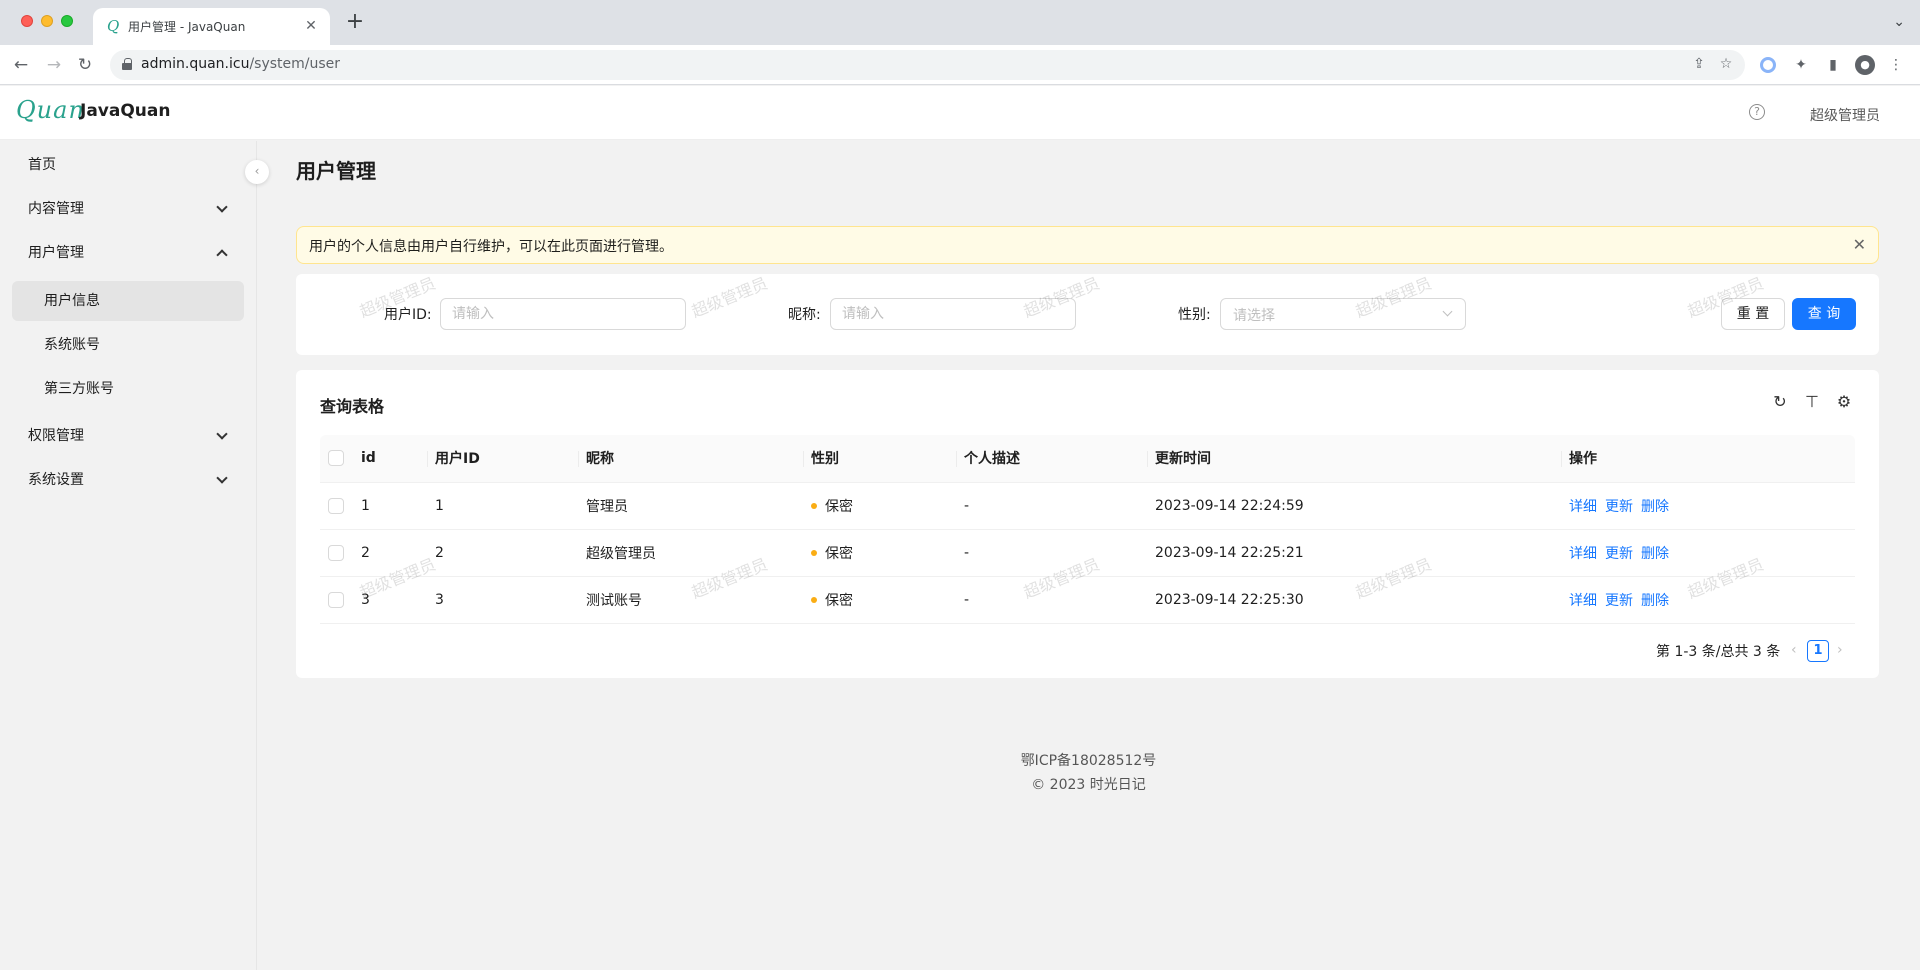 This screenshot has height=970, width=1920. I want to click on tab-close-icon: ✕, so click(311, 26).